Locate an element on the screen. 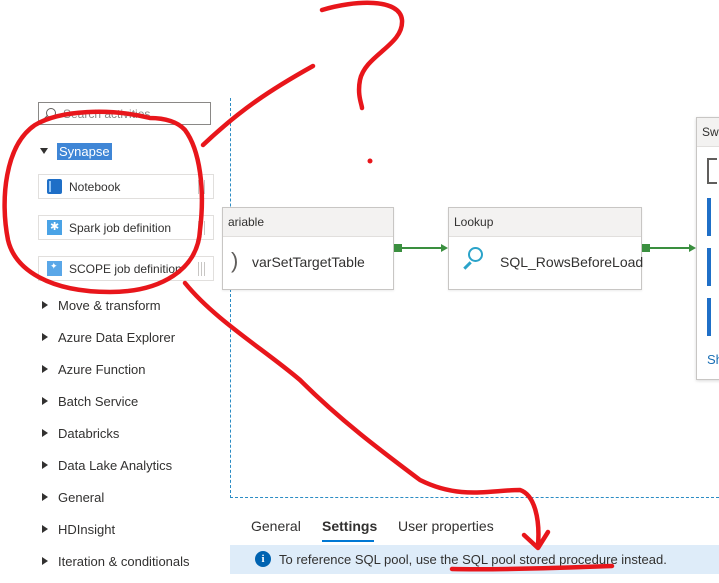 This screenshot has height=583, width=719. tab-settings: Settings is located at coordinates (349, 526).